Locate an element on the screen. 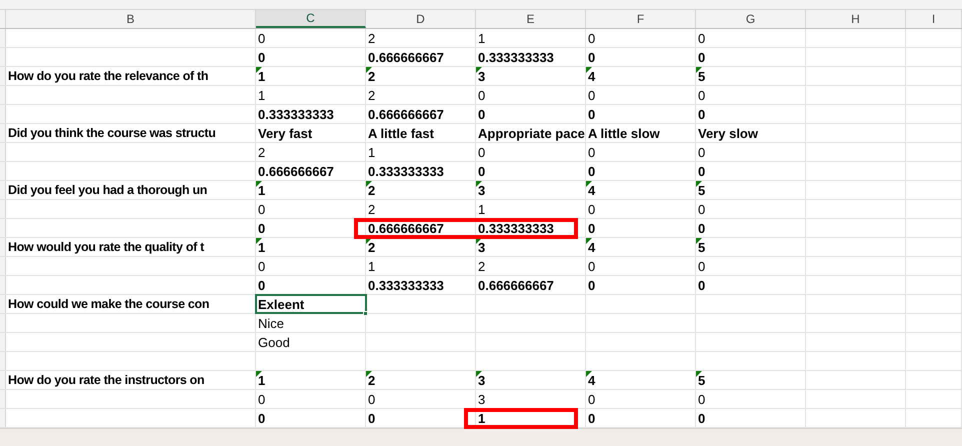 The width and height of the screenshot is (962, 446). column-header: E is located at coordinates (531, 19).